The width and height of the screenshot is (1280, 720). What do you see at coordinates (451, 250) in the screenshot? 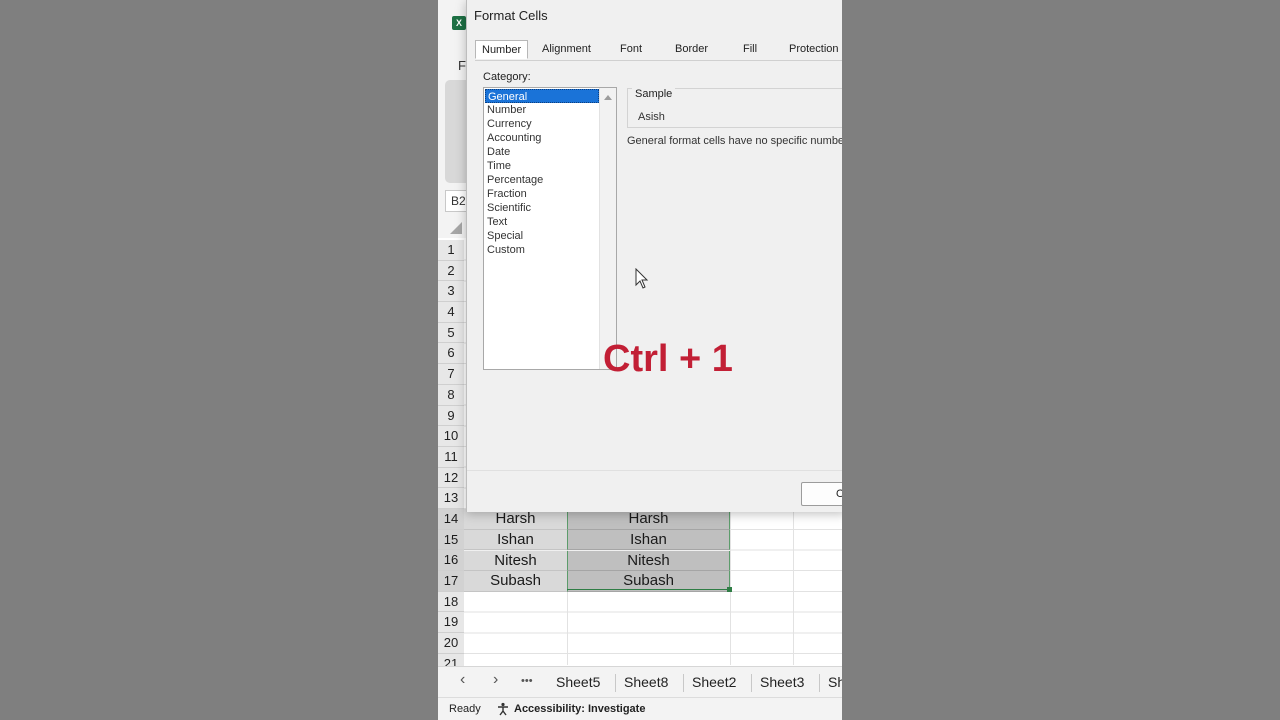
I see `row-header: 1` at bounding box center [451, 250].